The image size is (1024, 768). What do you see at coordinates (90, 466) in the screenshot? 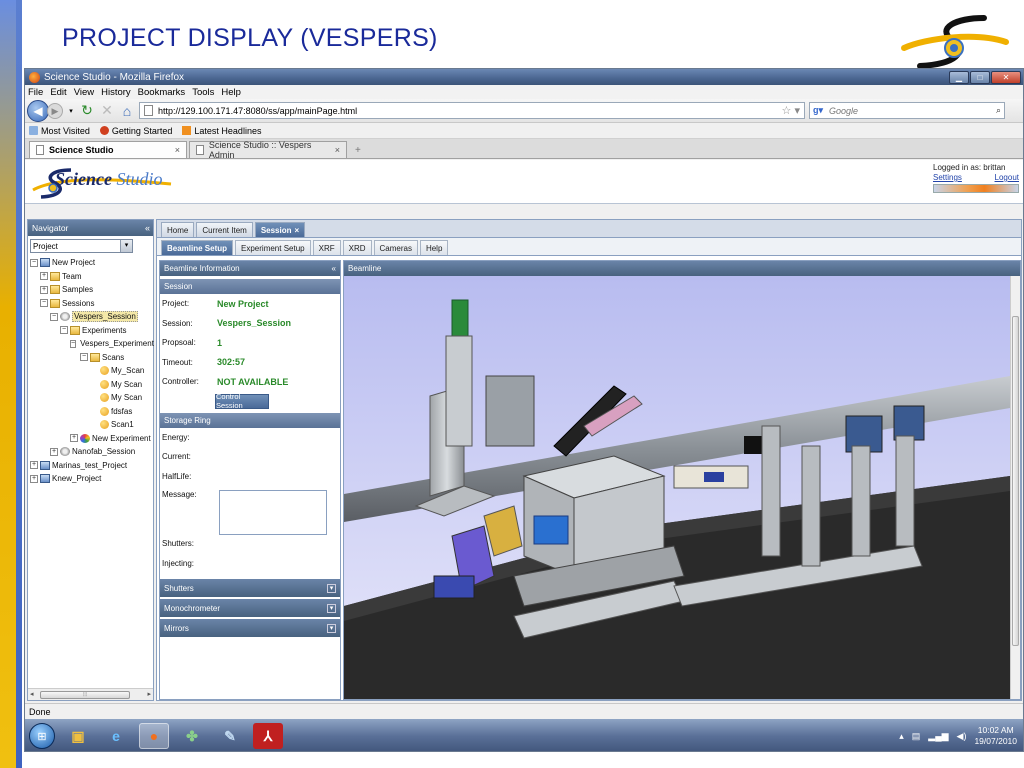
I see `tree-item: + Marinas_test_Project` at bounding box center [90, 466].